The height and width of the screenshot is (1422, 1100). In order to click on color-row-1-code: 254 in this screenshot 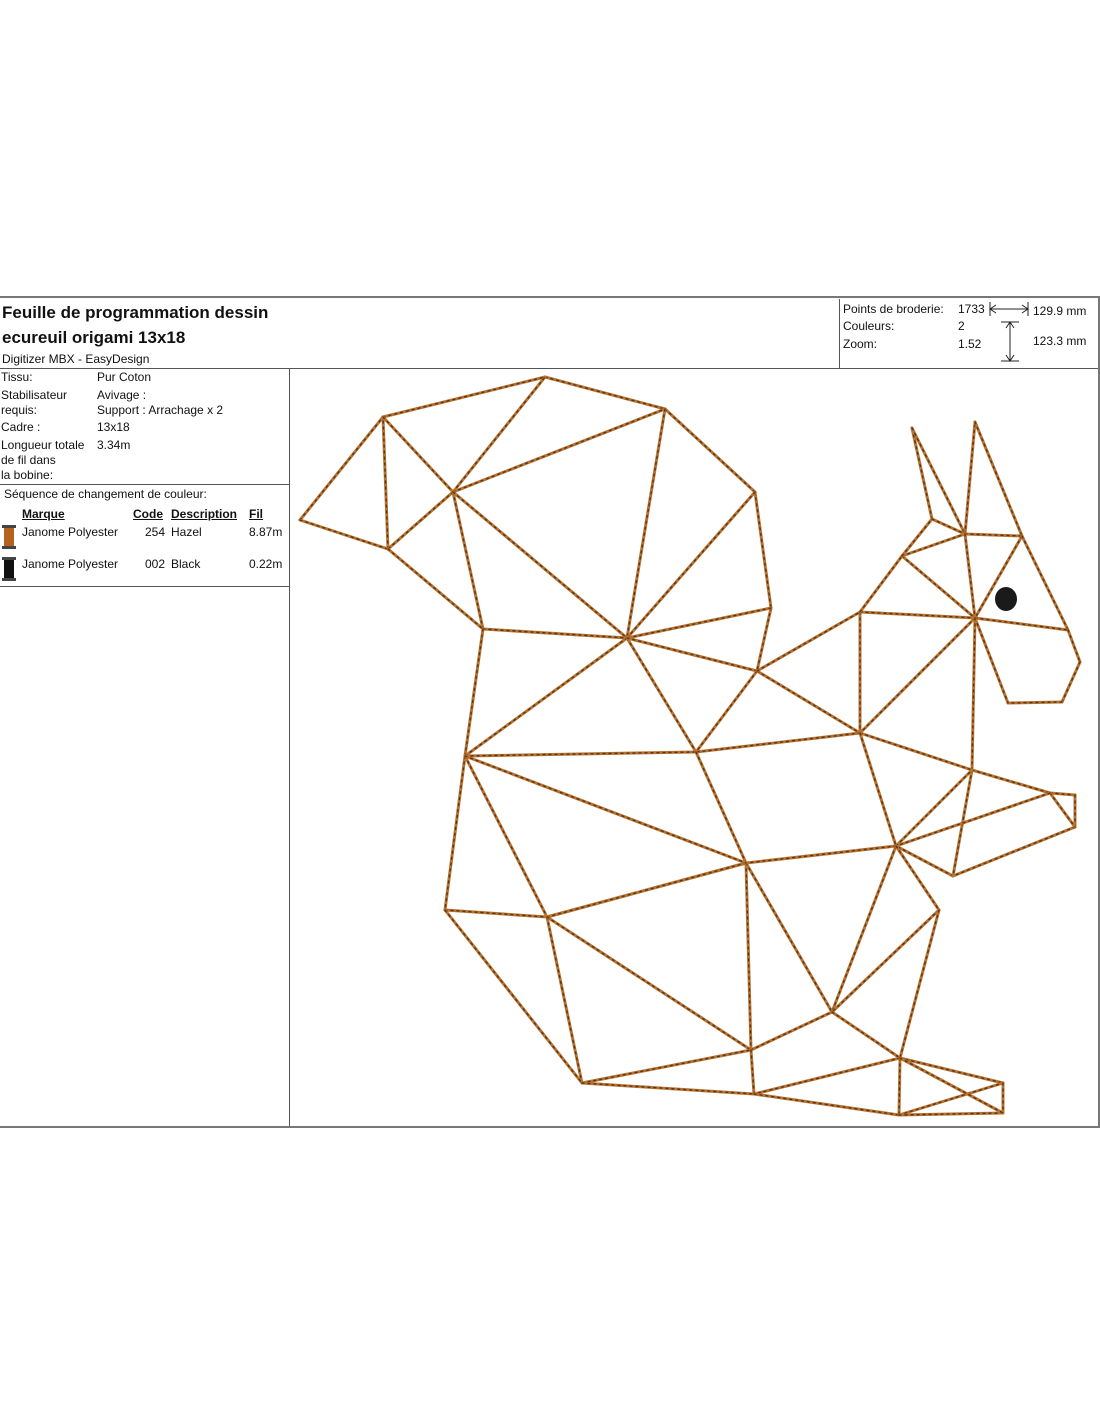, I will do `click(155, 532)`.